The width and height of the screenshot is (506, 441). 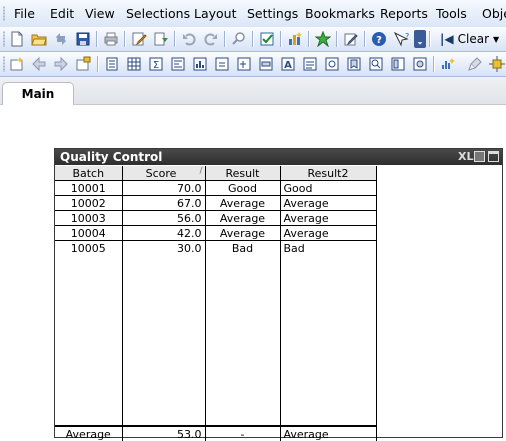 What do you see at coordinates (24, 13) in the screenshot?
I see `menu-file: File` at bounding box center [24, 13].